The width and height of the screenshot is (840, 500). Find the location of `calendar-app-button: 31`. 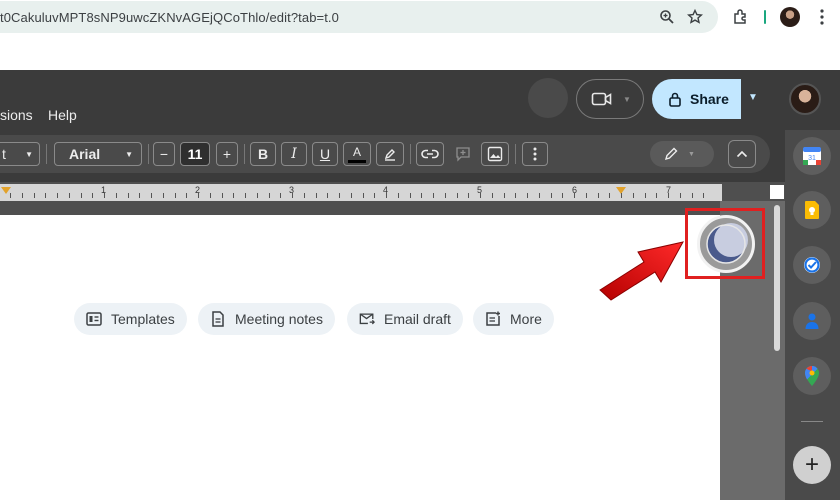

calendar-app-button: 31 is located at coordinates (812, 156).